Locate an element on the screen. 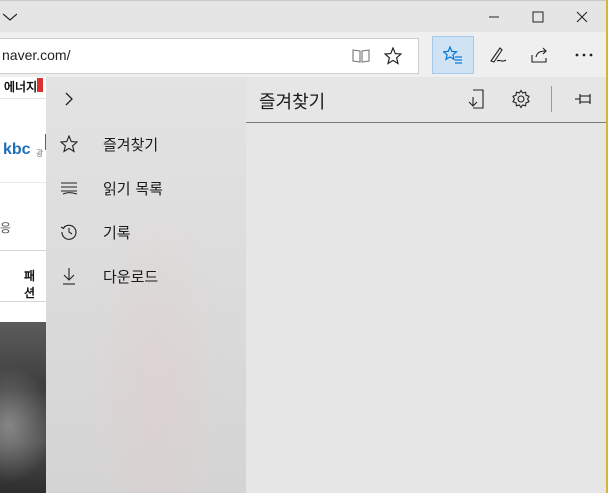 The height and width of the screenshot is (493, 608). minimize-button is located at coordinates (494, 17).